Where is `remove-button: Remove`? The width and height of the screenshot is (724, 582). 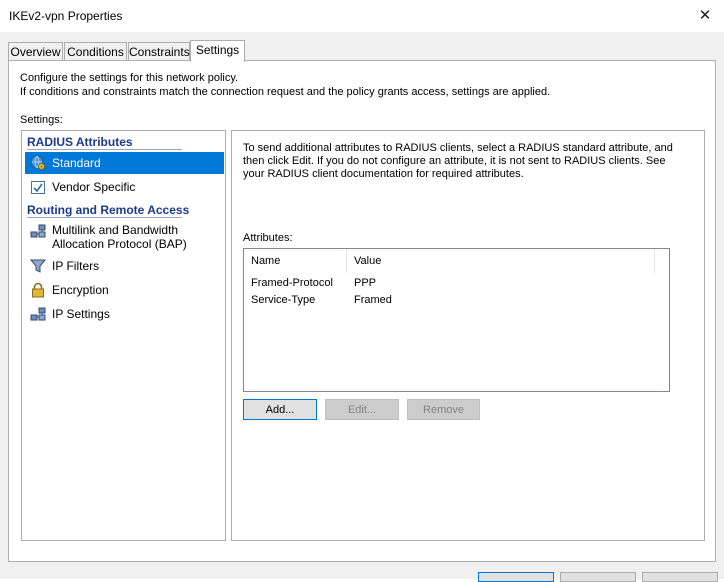
remove-button: Remove is located at coordinates (443, 409).